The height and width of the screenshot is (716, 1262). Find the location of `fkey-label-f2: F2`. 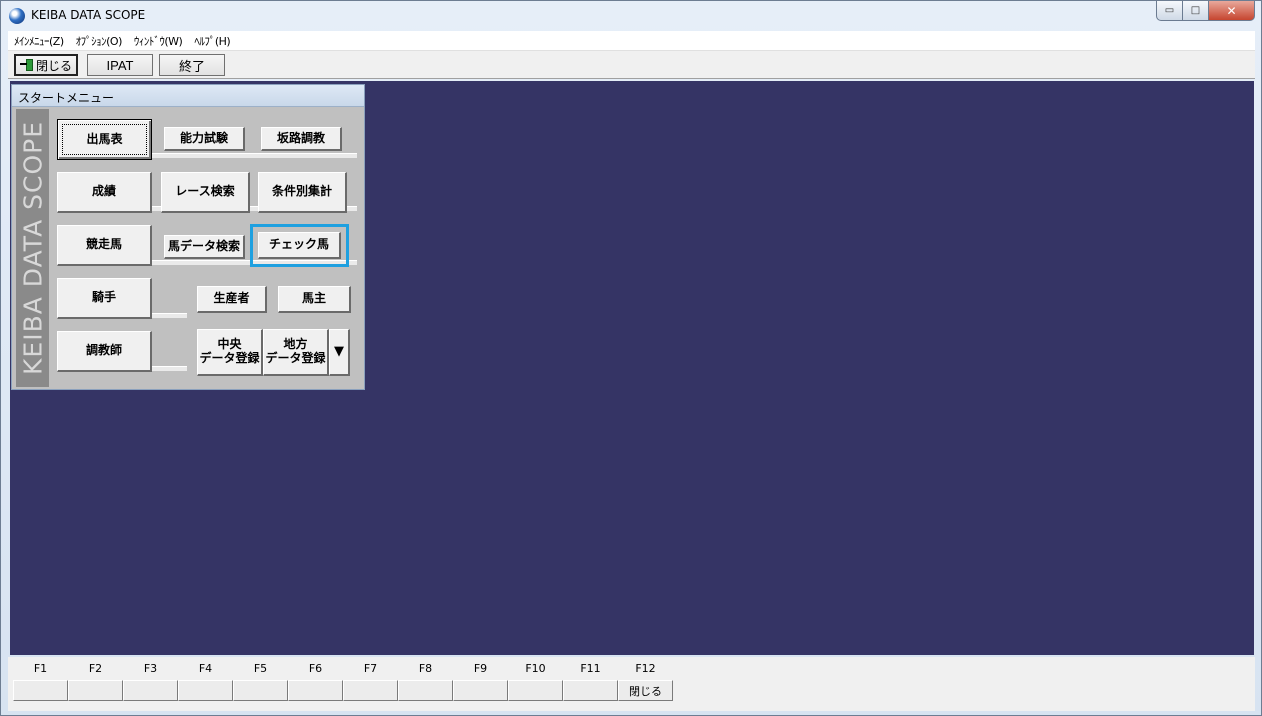

fkey-label-f2: F2 is located at coordinates (95, 668).